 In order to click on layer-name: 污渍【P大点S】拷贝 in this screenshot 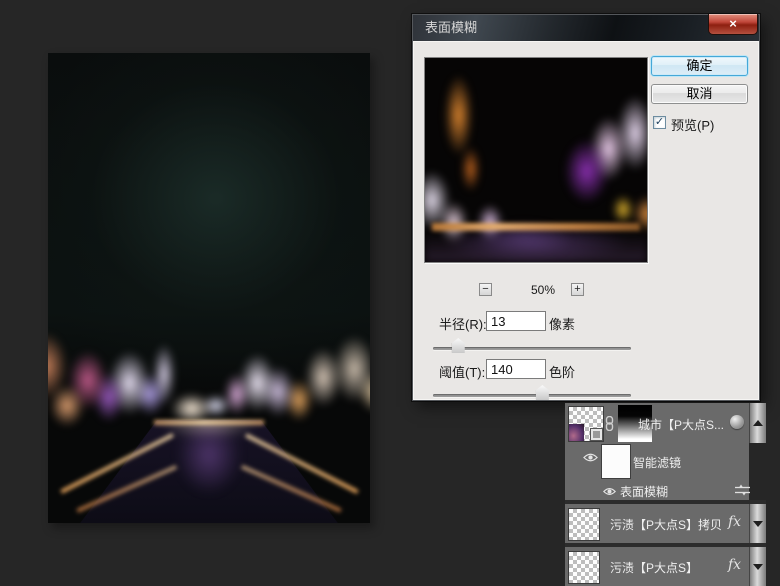, I will do `click(666, 525)`.